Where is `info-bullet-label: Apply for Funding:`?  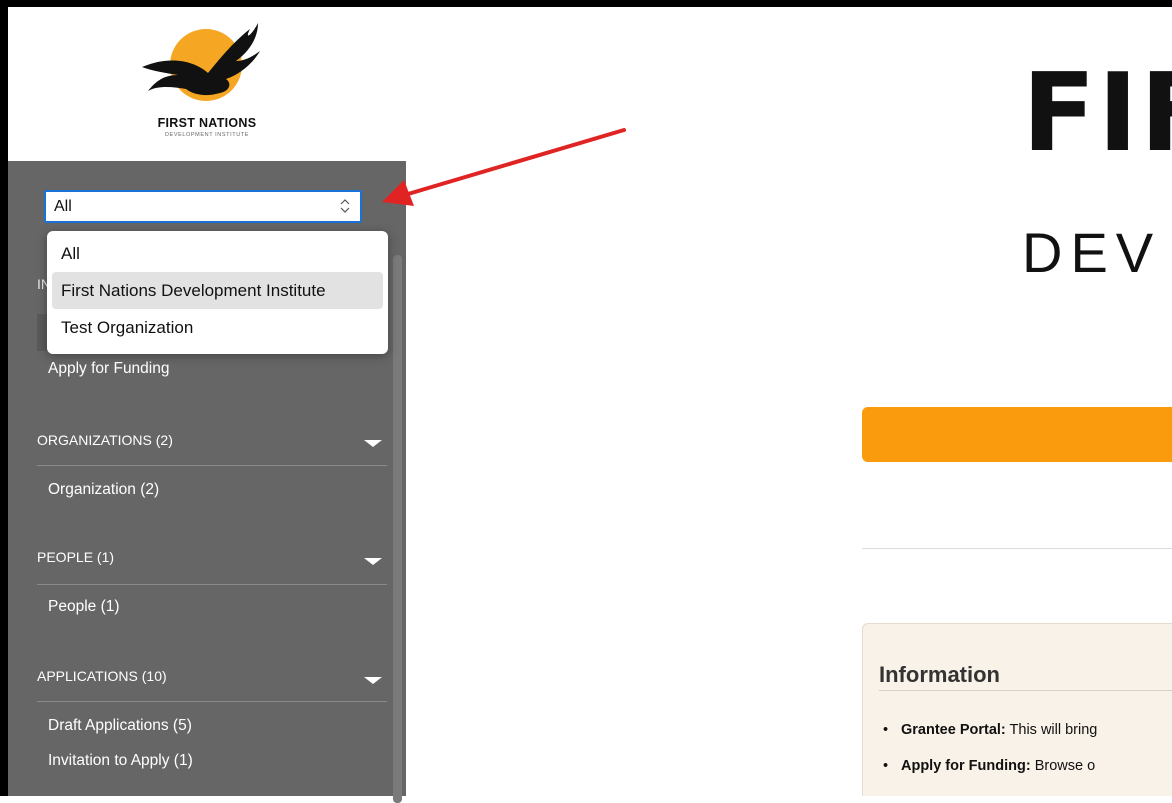
info-bullet-label: Apply for Funding: is located at coordinates (966, 766).